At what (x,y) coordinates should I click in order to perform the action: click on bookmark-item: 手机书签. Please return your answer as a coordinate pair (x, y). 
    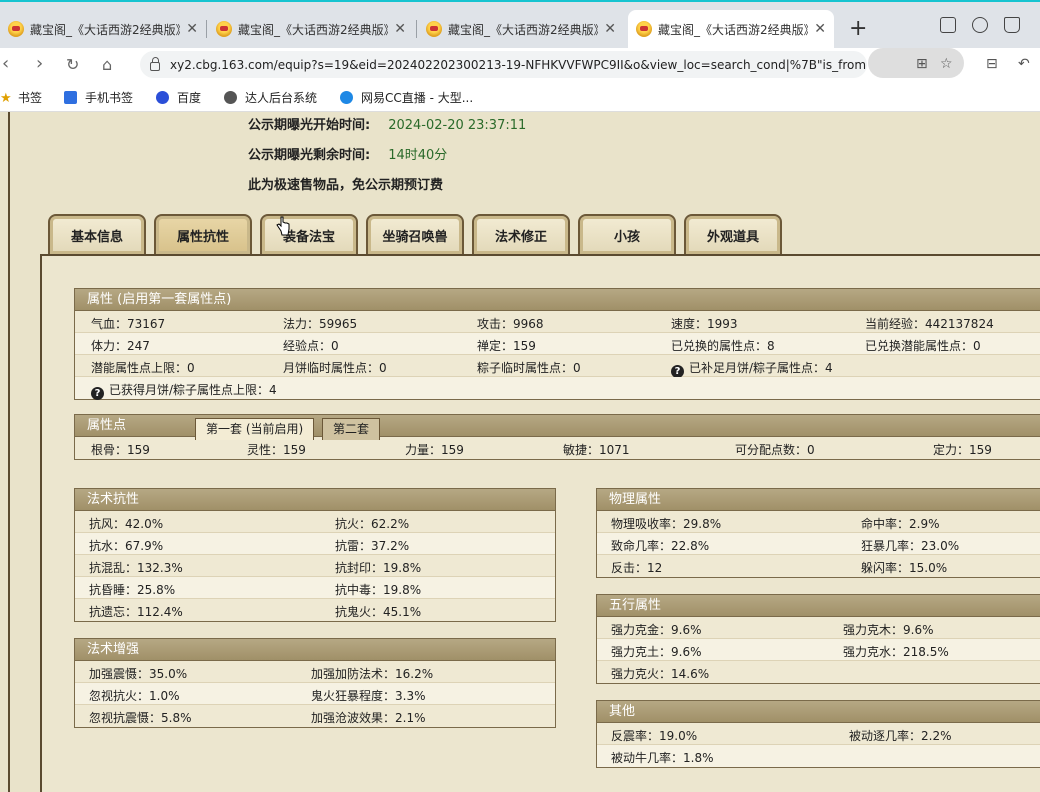
    Looking at the image, I should click on (98, 97).